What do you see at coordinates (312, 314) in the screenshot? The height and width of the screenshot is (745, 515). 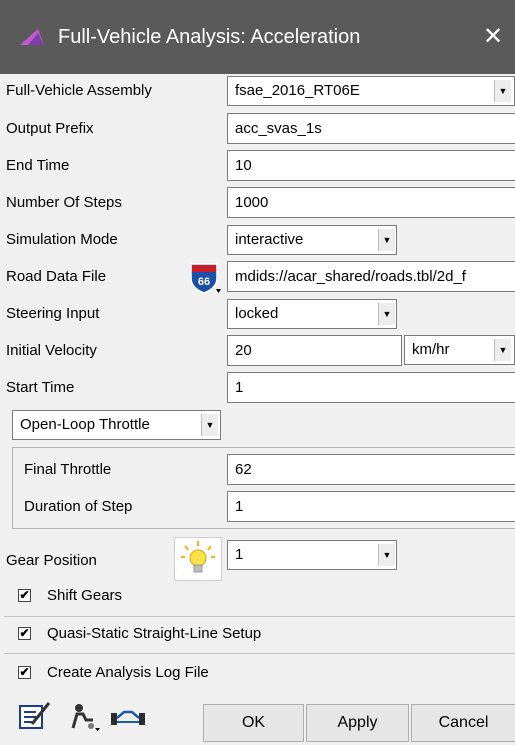 I see `steering-select: locked ▼` at bounding box center [312, 314].